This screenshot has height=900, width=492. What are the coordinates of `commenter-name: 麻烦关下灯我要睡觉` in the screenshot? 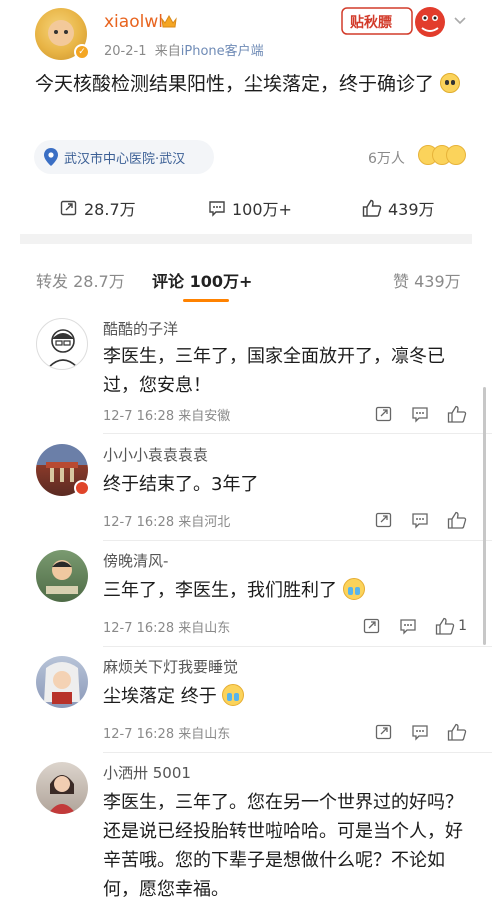 It's located at (170, 666).